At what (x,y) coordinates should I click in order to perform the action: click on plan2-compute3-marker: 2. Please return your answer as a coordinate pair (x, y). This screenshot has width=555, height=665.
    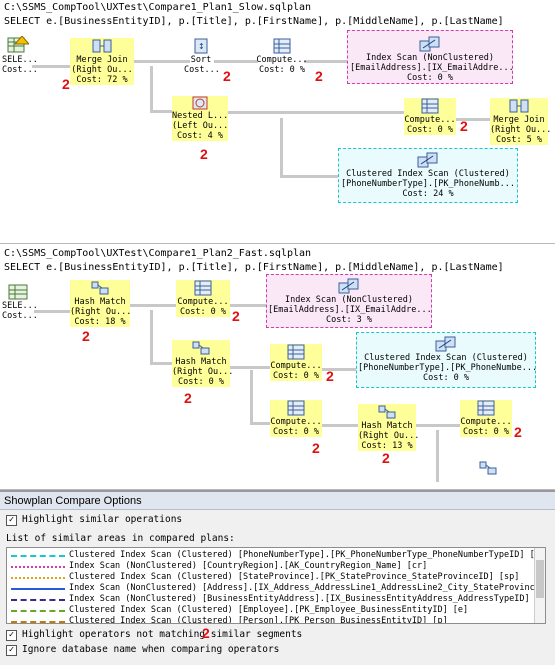
    Looking at the image, I should click on (316, 448).